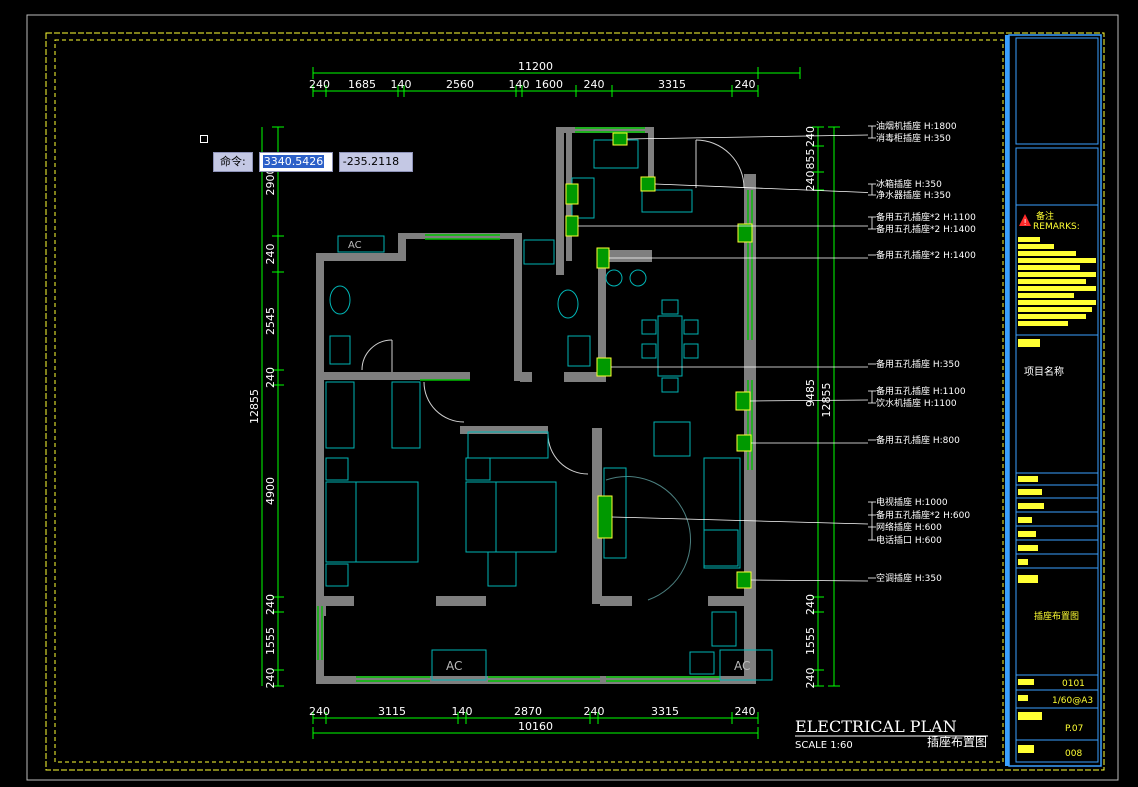 The height and width of the screenshot is (787, 1138). What do you see at coordinates (454, 666) in the screenshot?
I see `ac-label-2: AC` at bounding box center [454, 666].